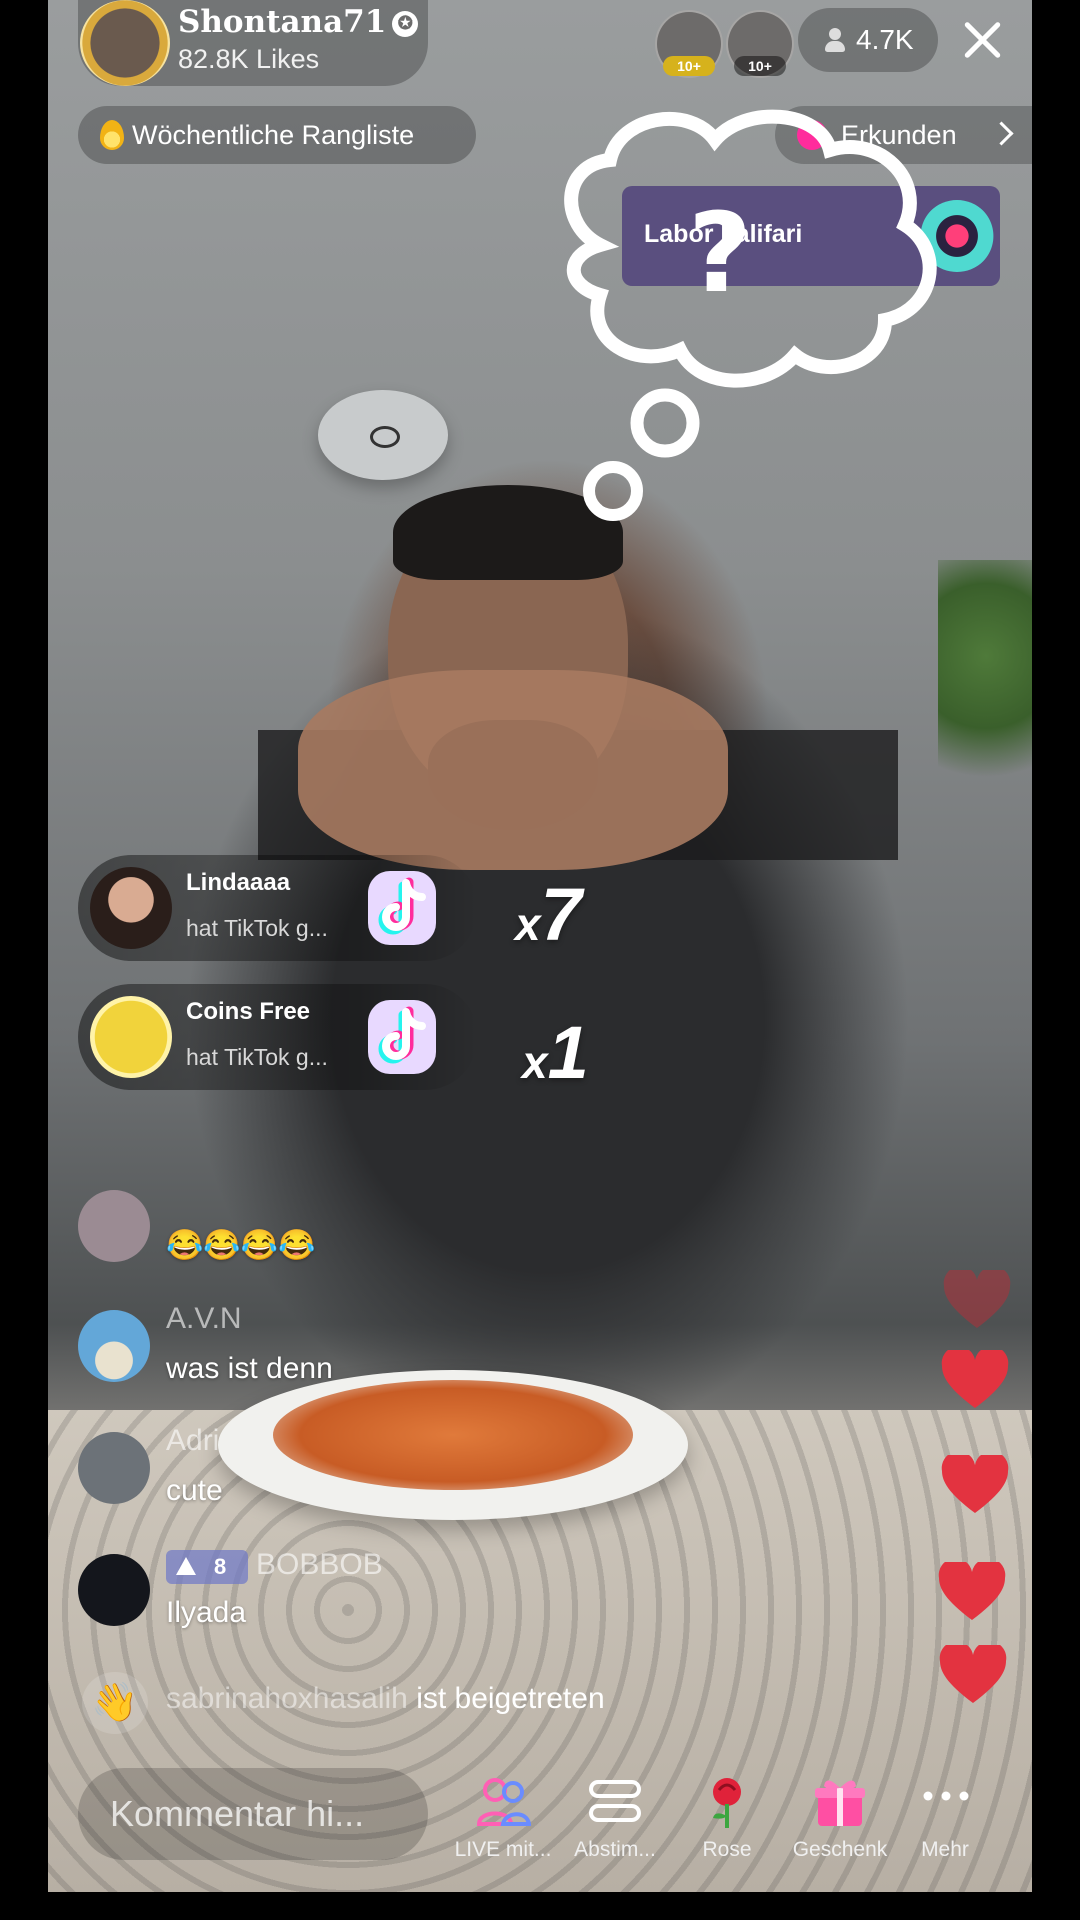  I want to click on weekly-ranking-button: Wöchentliche Rangliste, so click(277, 135).